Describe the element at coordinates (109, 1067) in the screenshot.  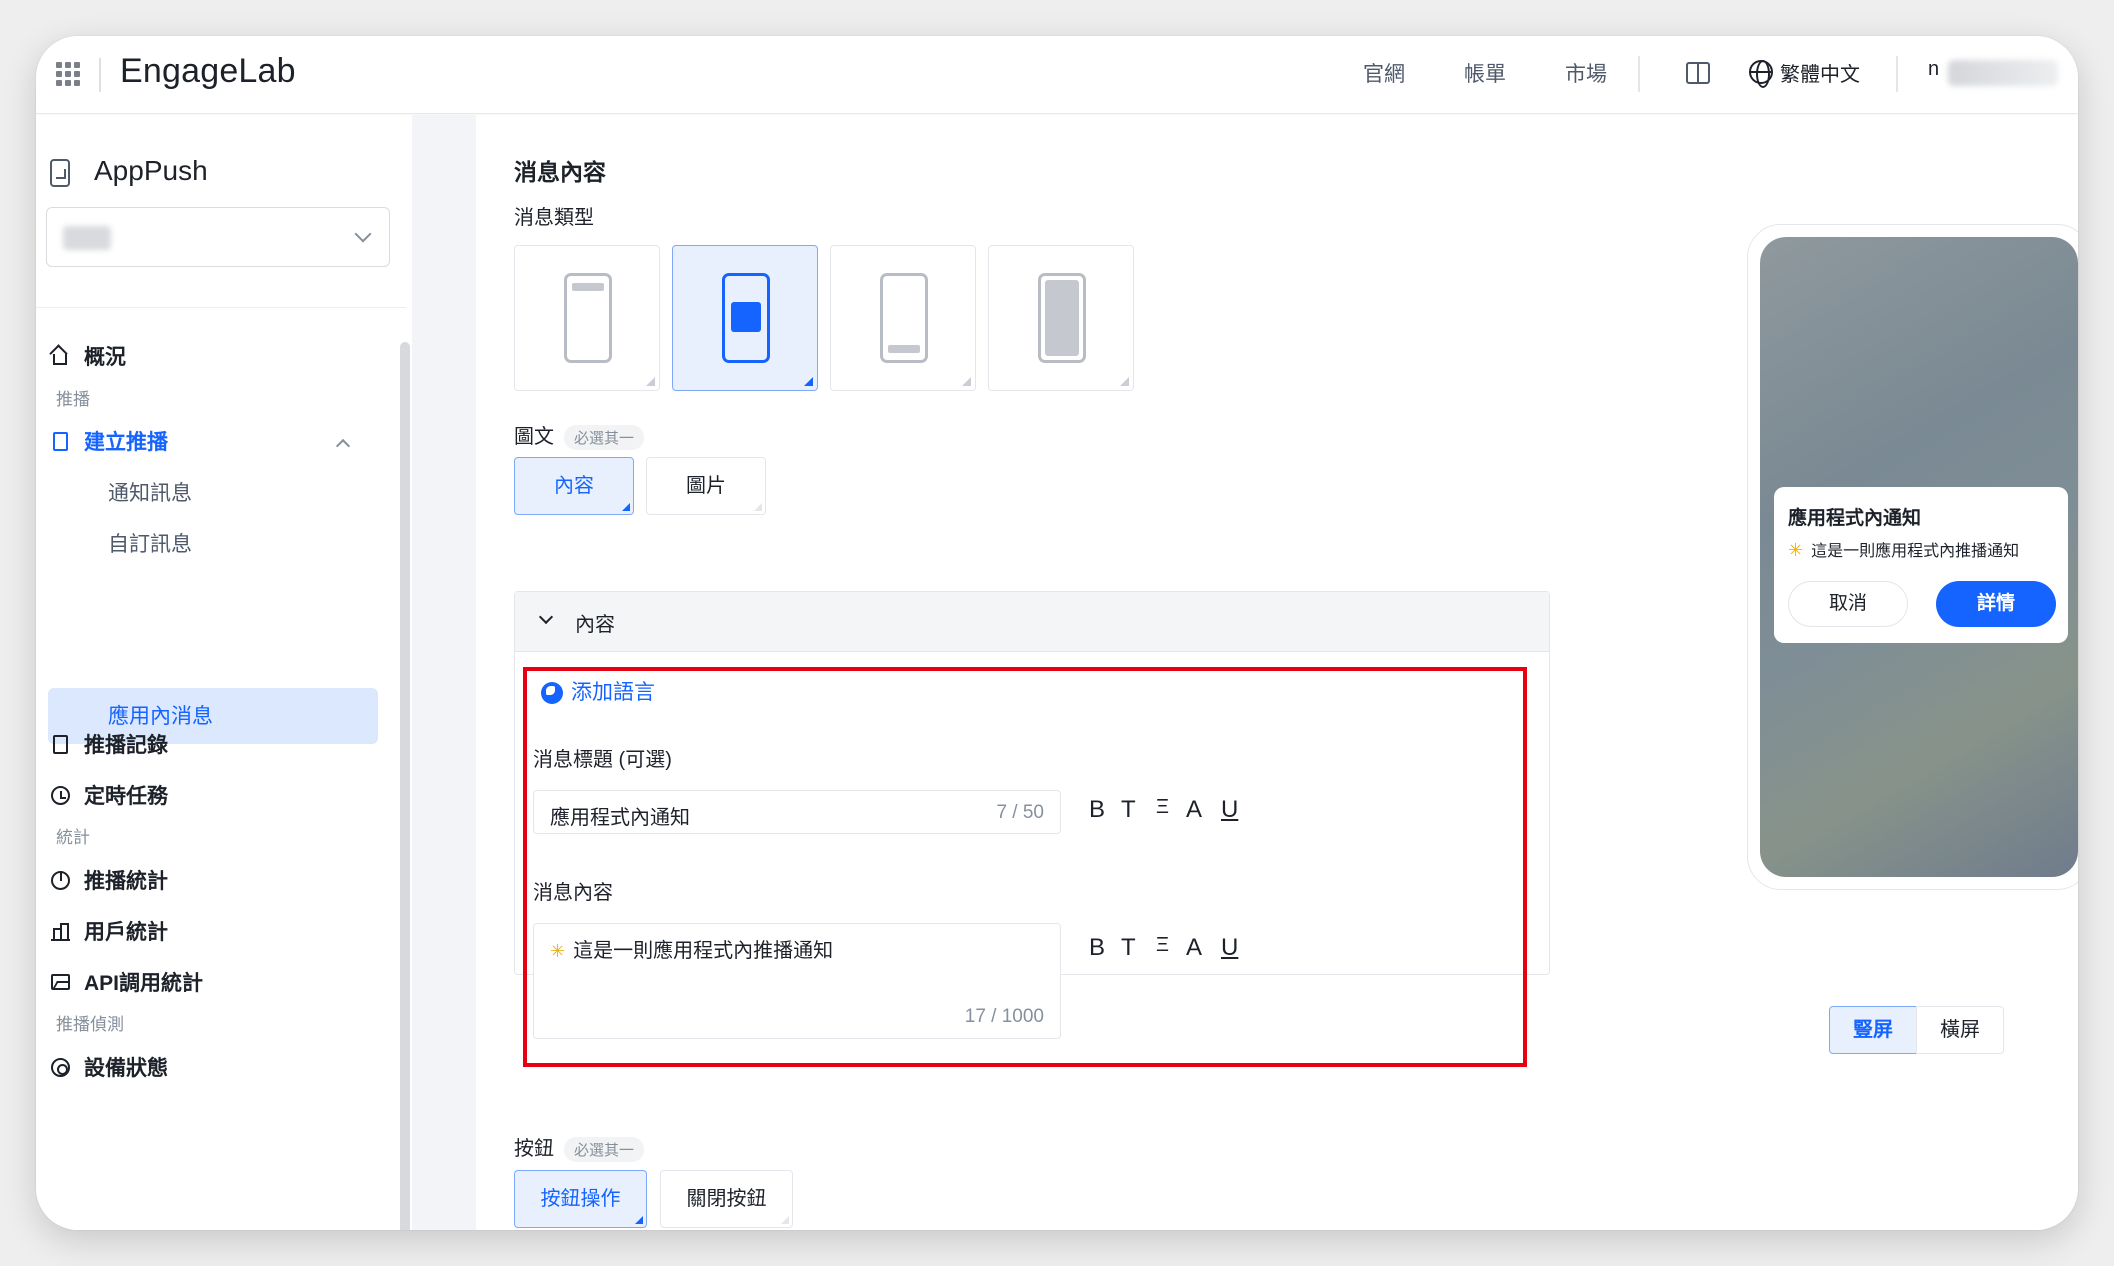
I see `sidebar-item-device-status: 設備狀態` at that location.